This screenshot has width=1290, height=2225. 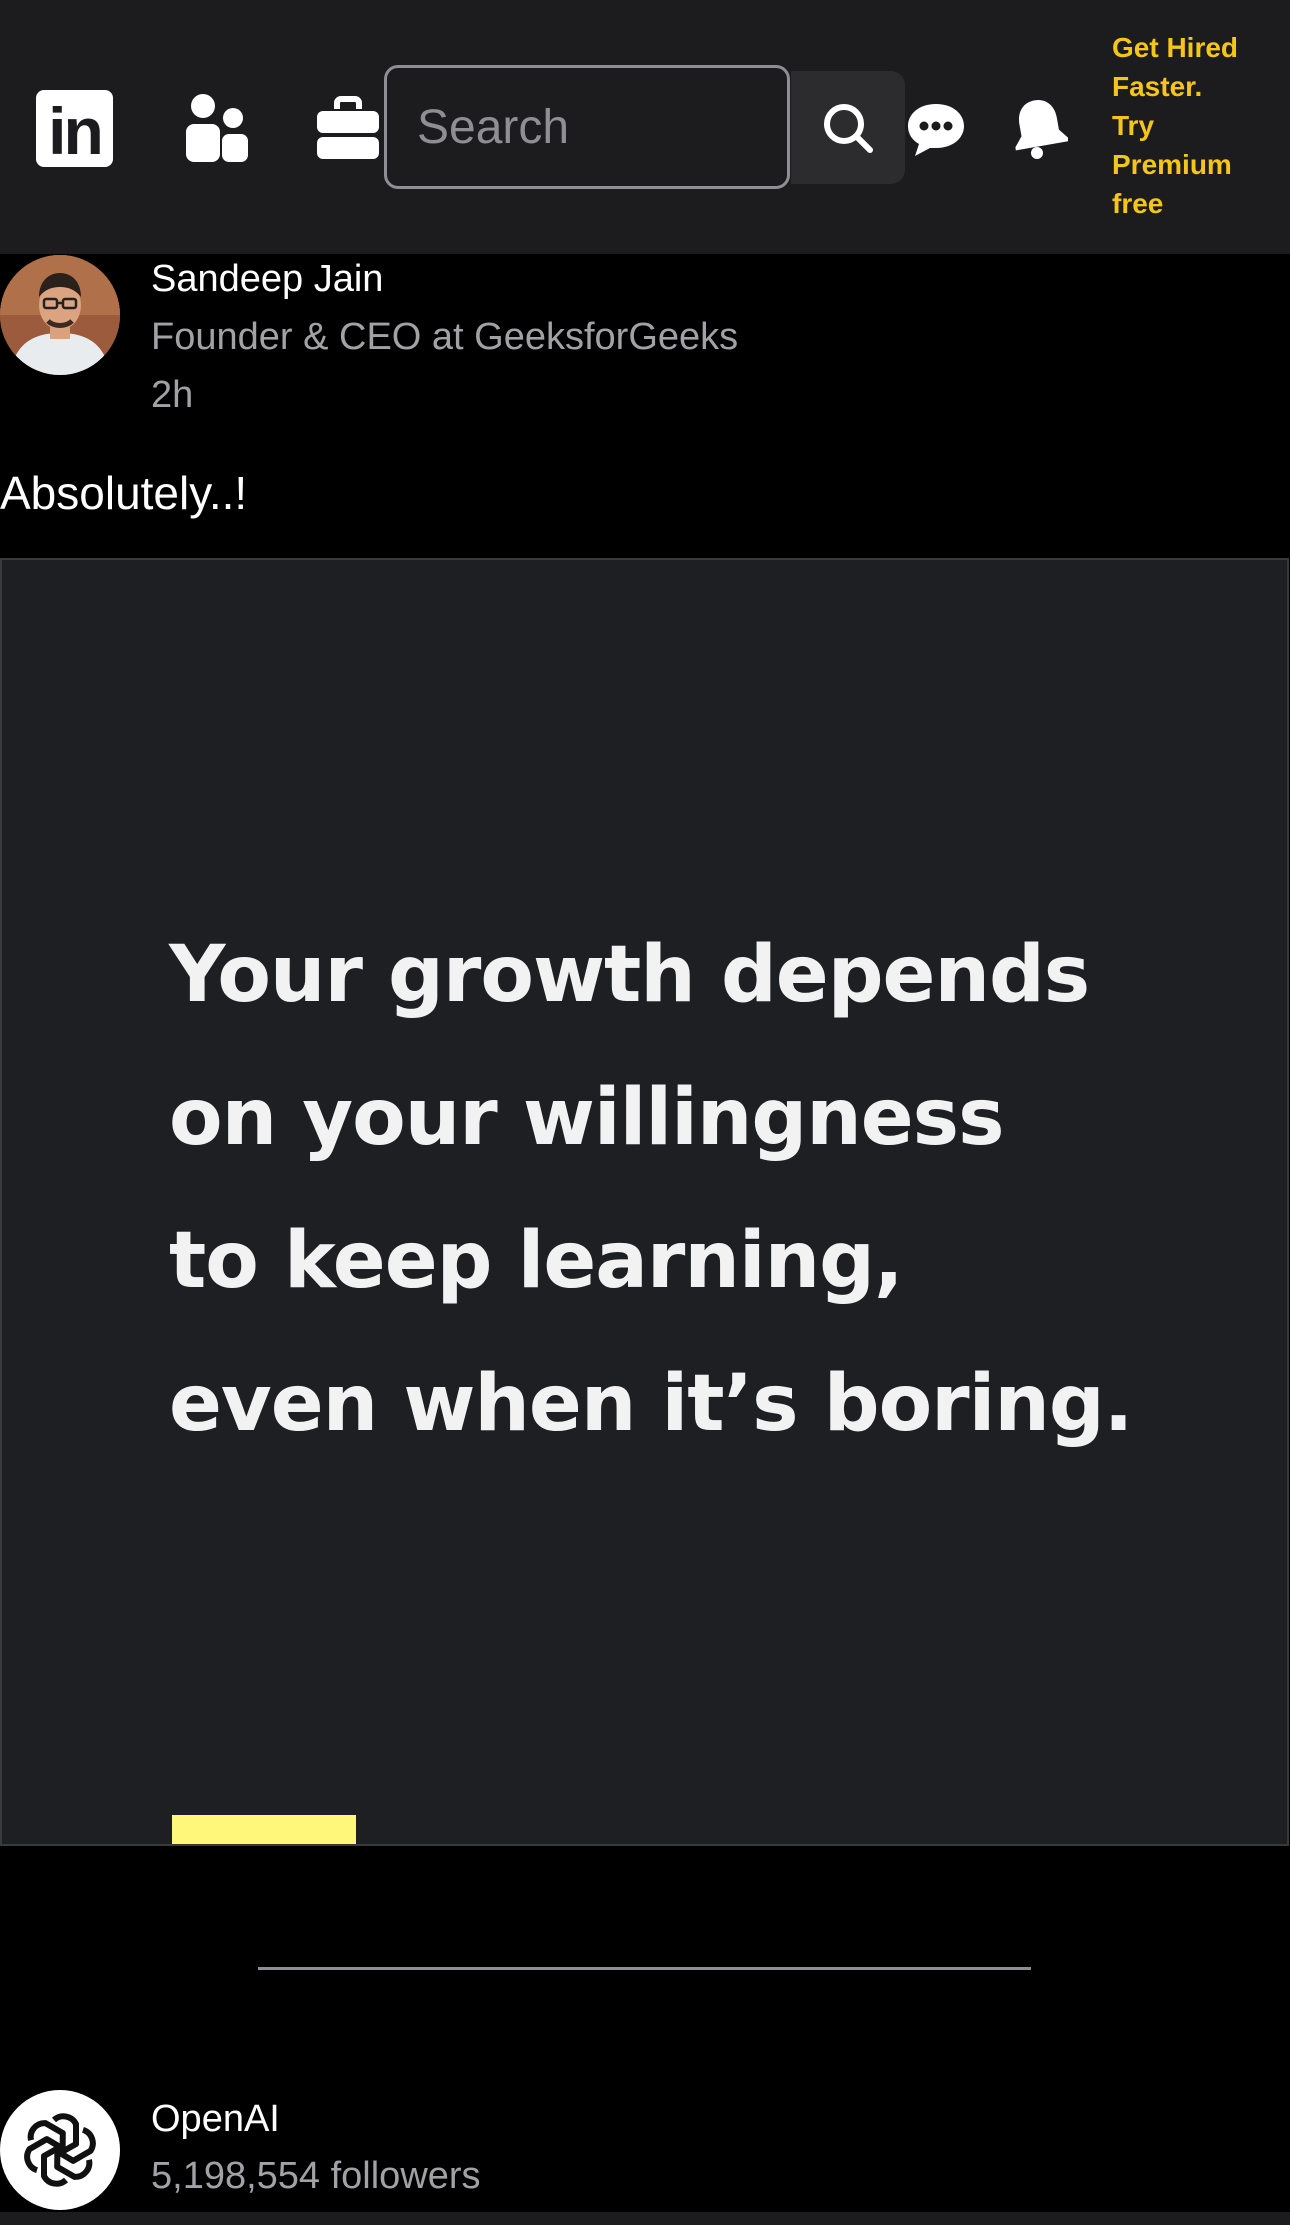 I want to click on people-icon, so click(x=216, y=128).